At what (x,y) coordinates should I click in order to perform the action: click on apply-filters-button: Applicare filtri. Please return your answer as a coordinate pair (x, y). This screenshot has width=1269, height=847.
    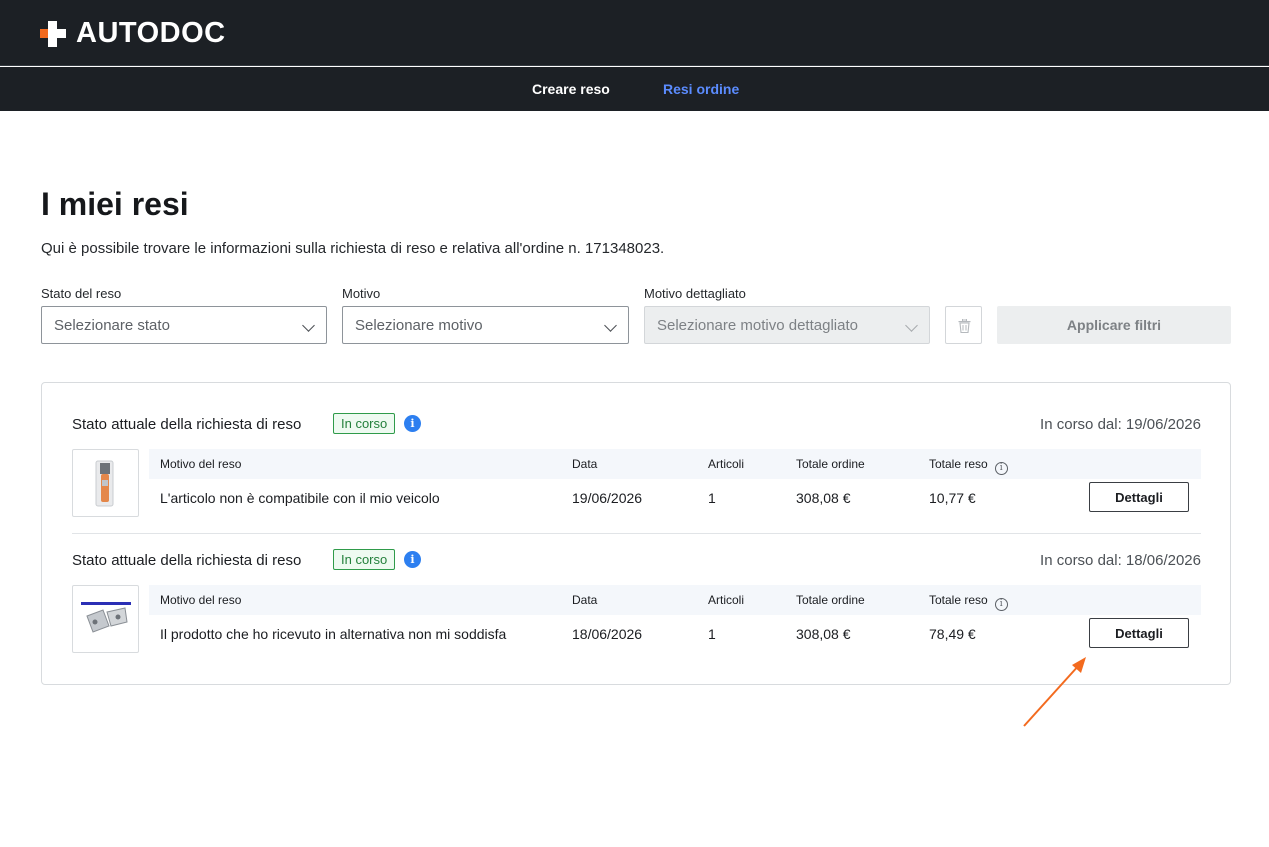
    Looking at the image, I should click on (1114, 325).